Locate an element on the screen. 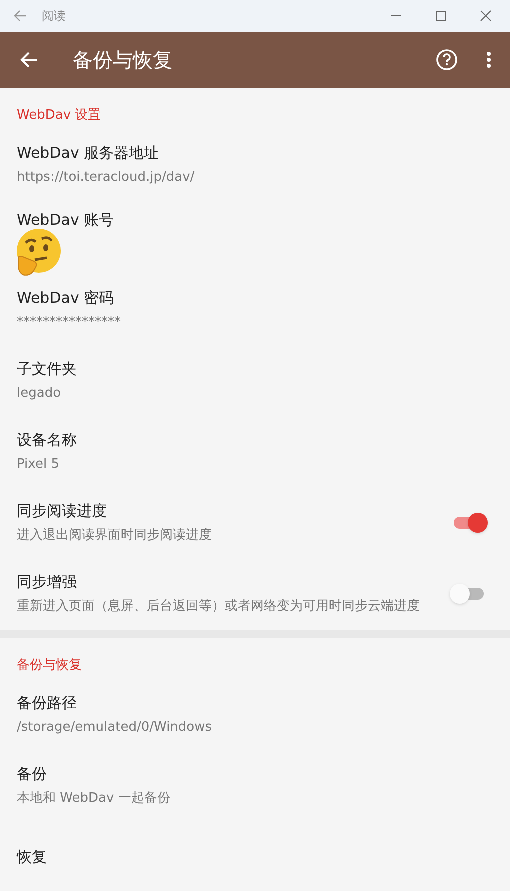  close-icon is located at coordinates (486, 16).